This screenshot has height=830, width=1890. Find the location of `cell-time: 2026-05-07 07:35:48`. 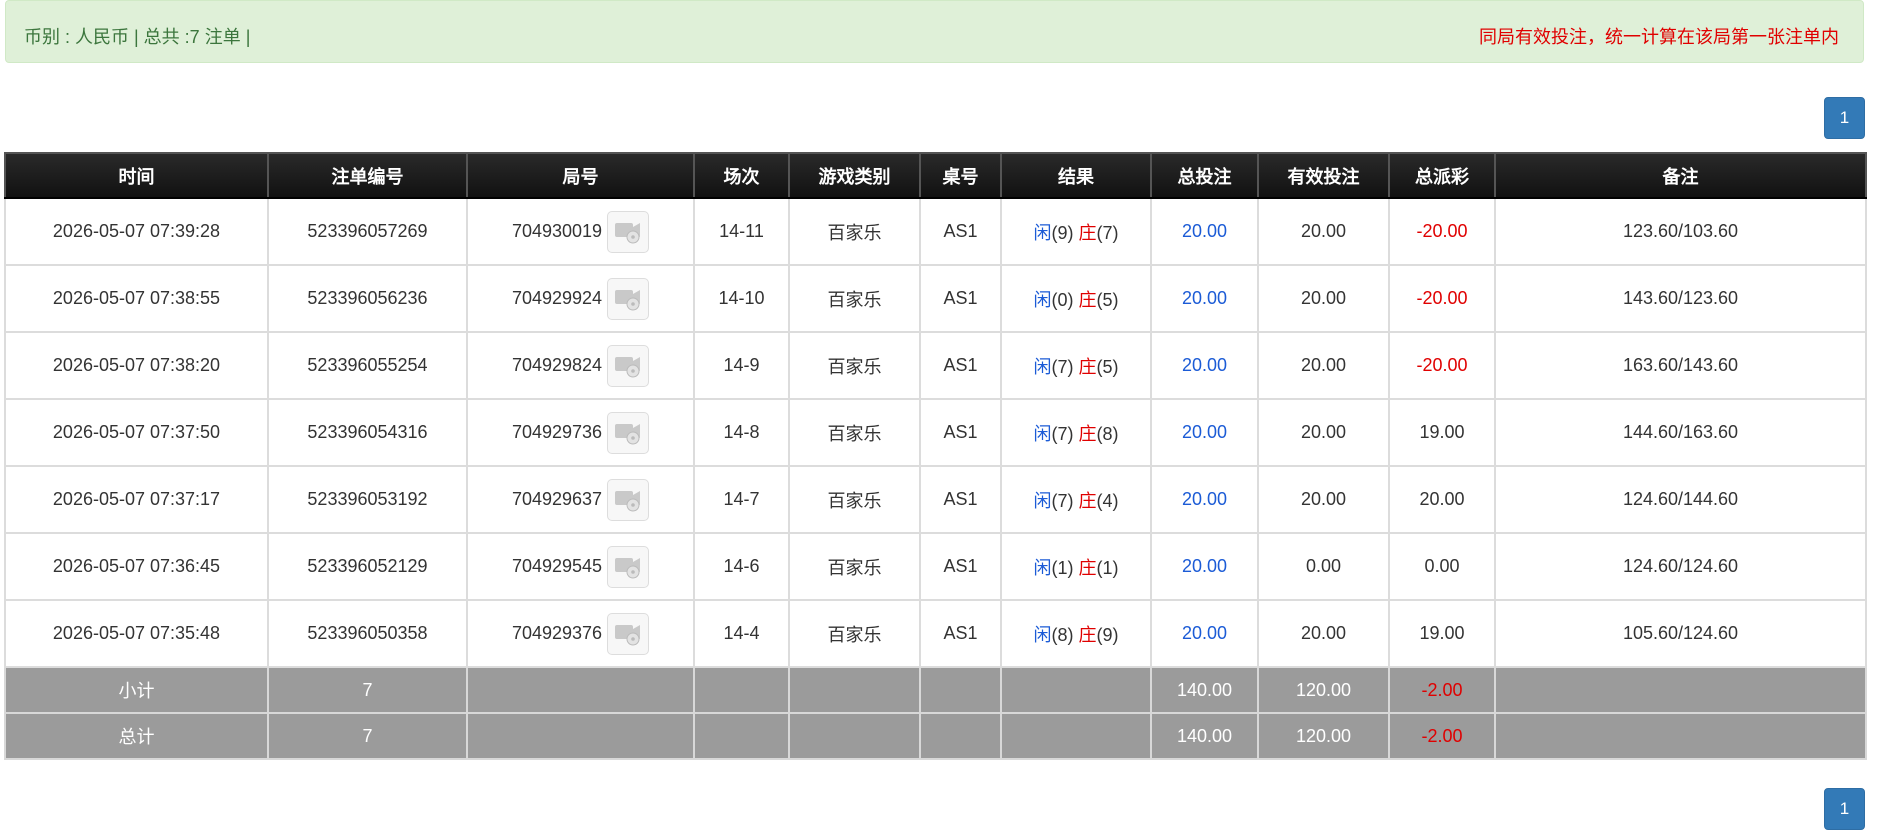

cell-time: 2026-05-07 07:35:48 is located at coordinates (136, 633).